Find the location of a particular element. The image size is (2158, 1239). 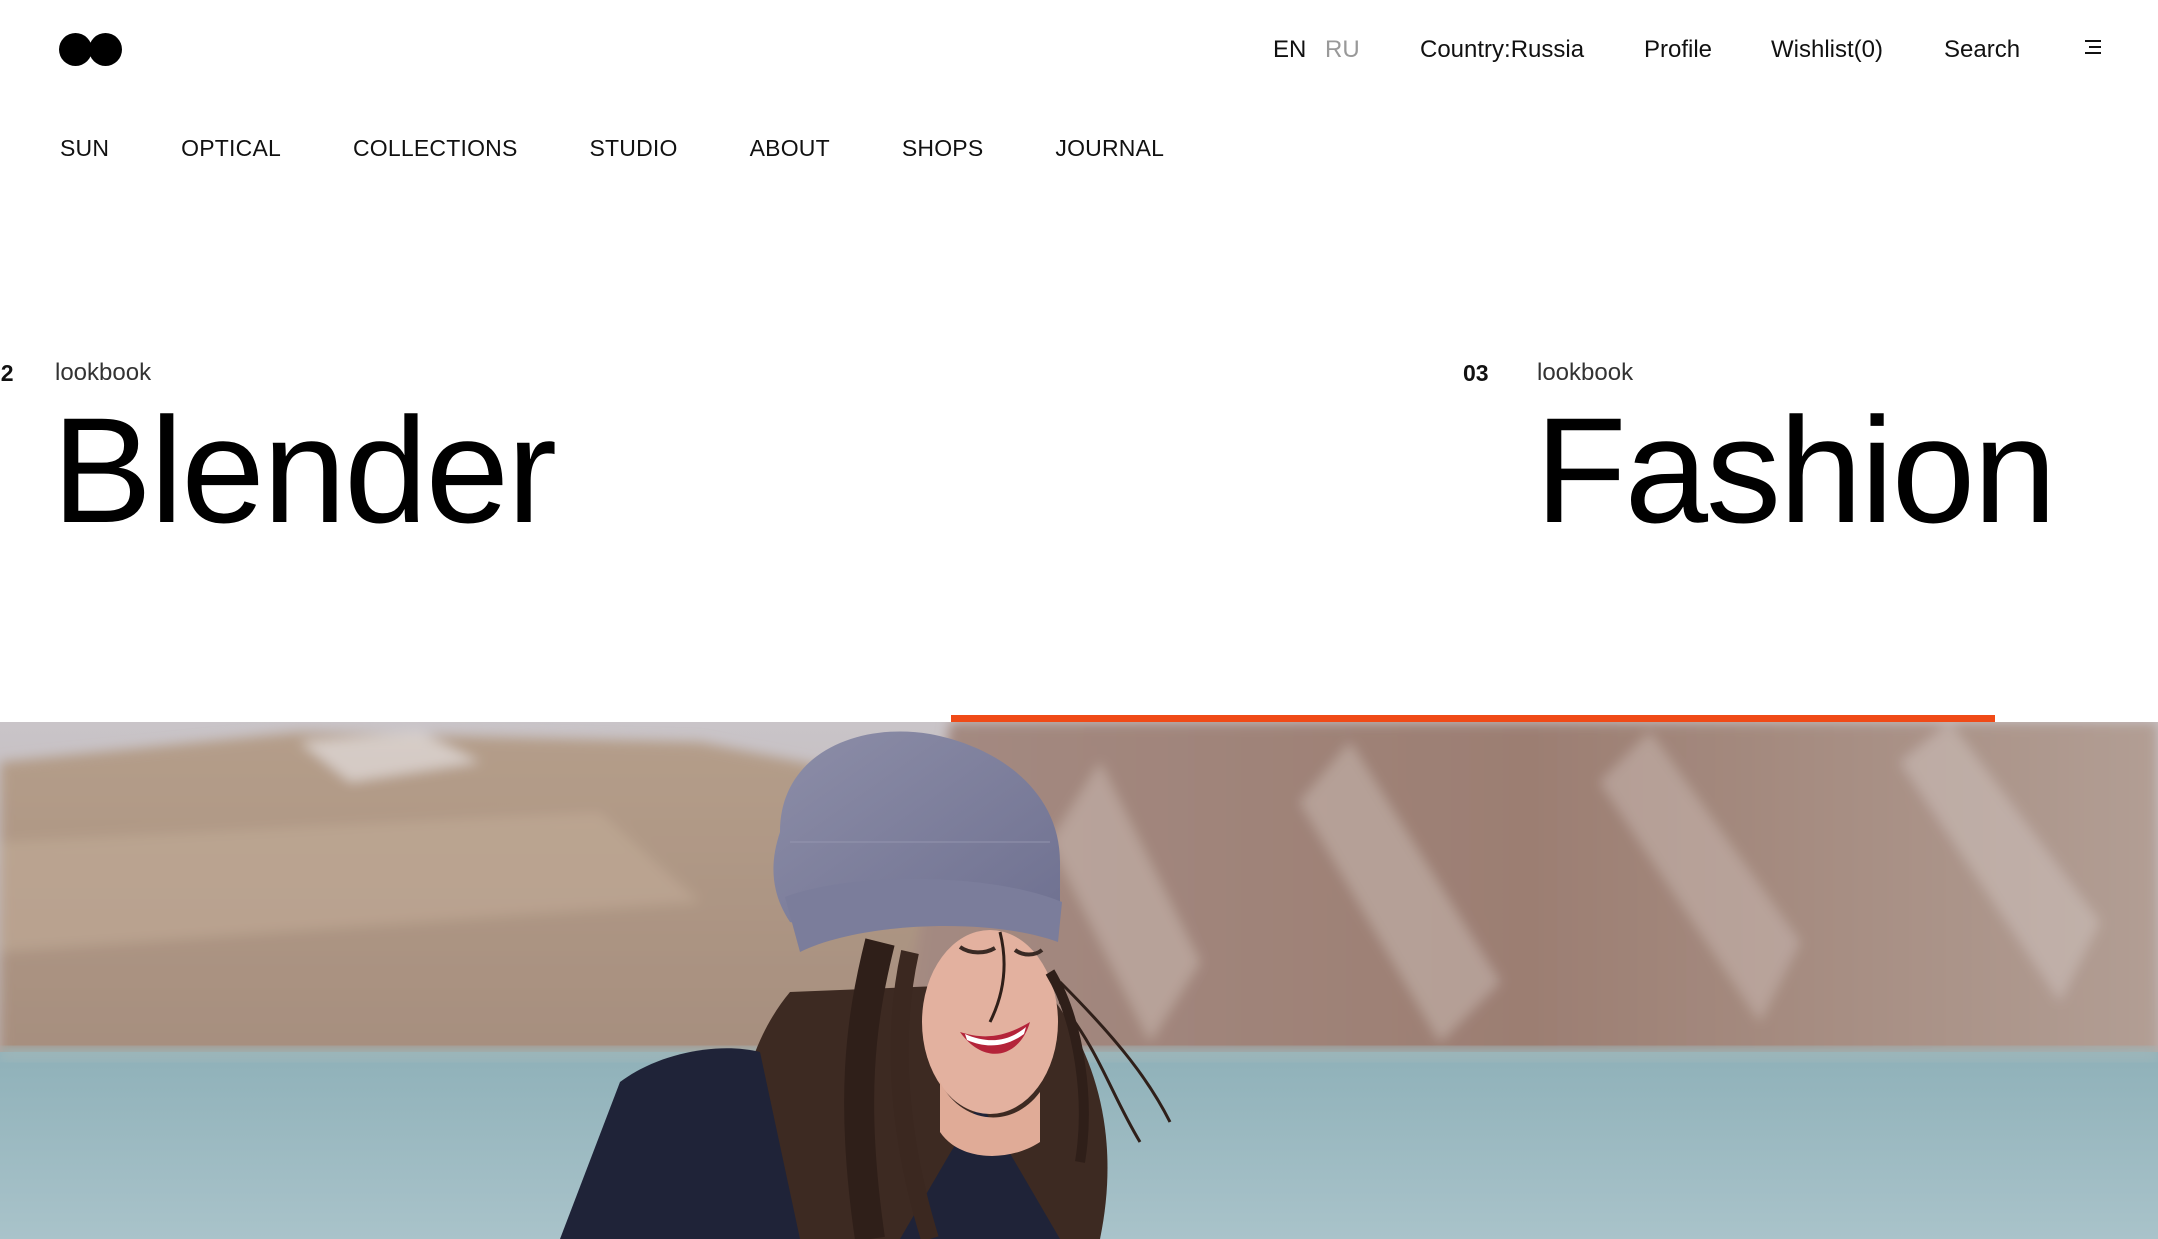

search-link: Search is located at coordinates (1982, 50).